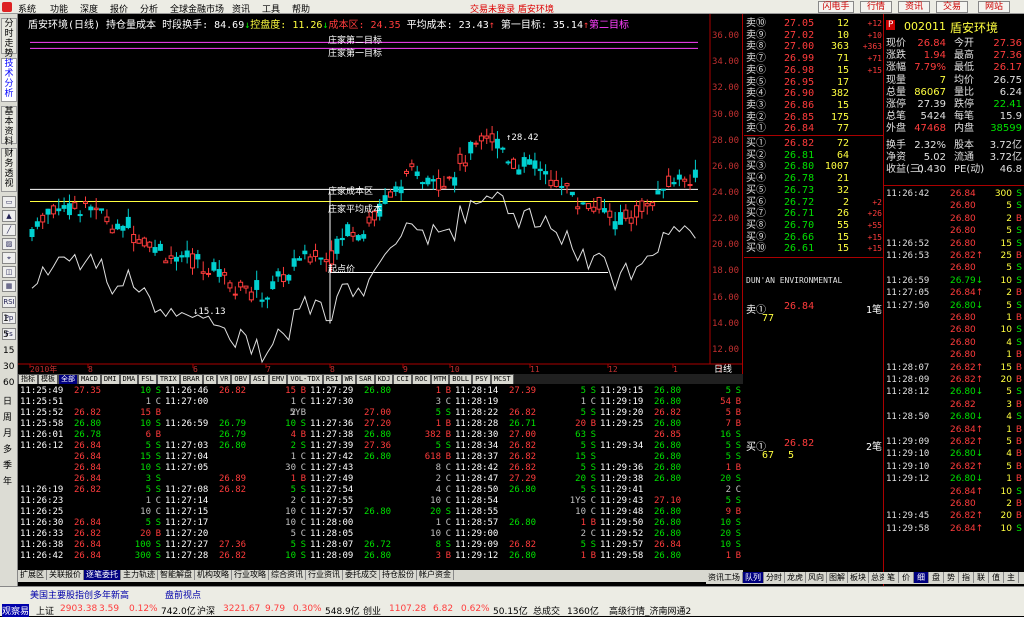  Describe the element at coordinates (259, 379) in the screenshot. I see `indicator-tab: ASI` at that location.